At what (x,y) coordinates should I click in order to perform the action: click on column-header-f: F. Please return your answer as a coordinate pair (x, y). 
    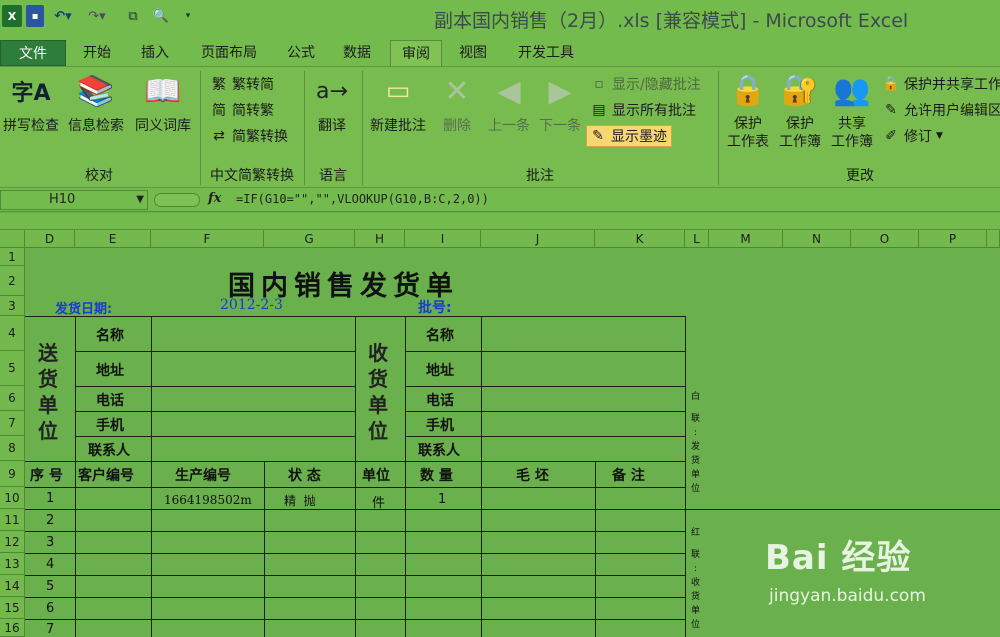
    Looking at the image, I should click on (207, 239).